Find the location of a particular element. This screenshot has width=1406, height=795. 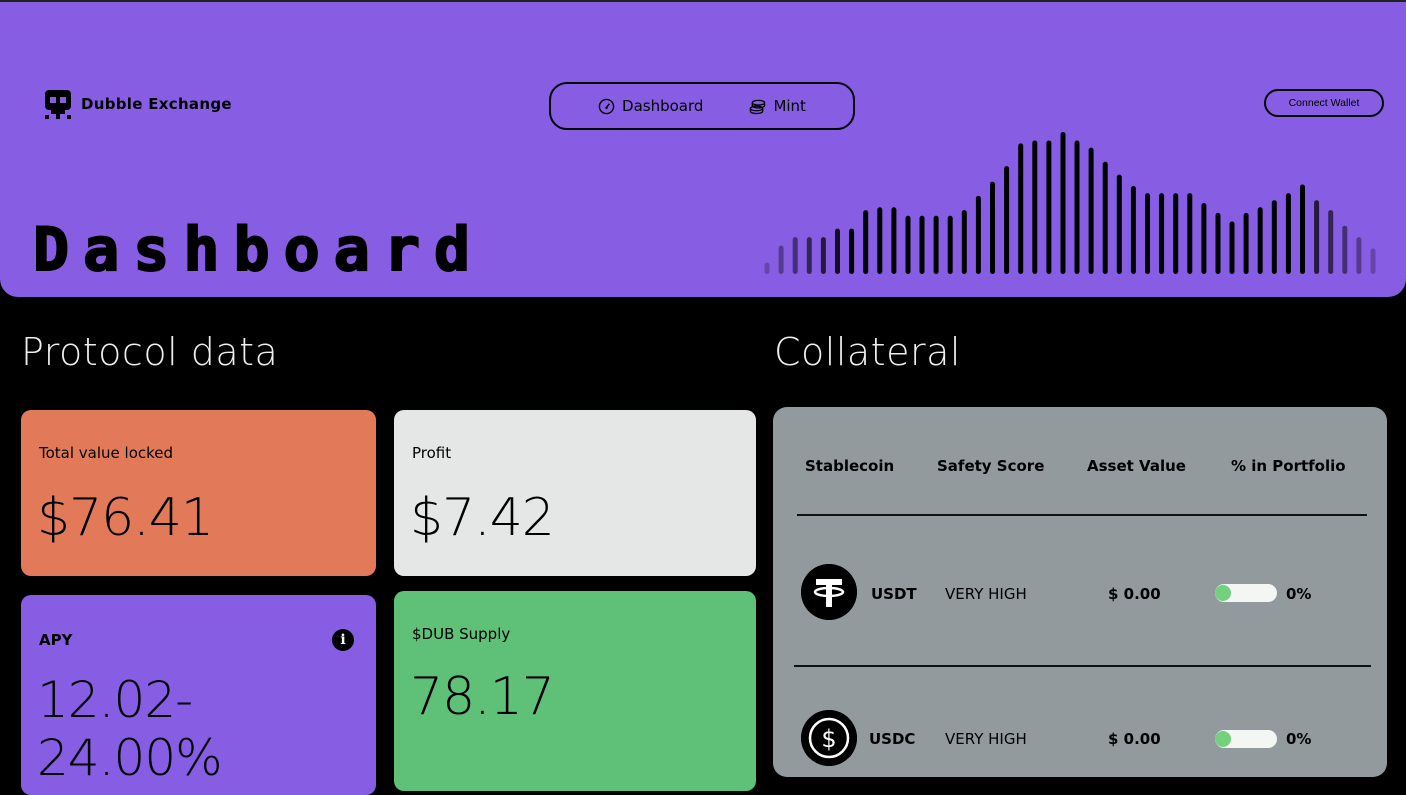

tvl-card: Total value locked $76.41 is located at coordinates (198, 493).